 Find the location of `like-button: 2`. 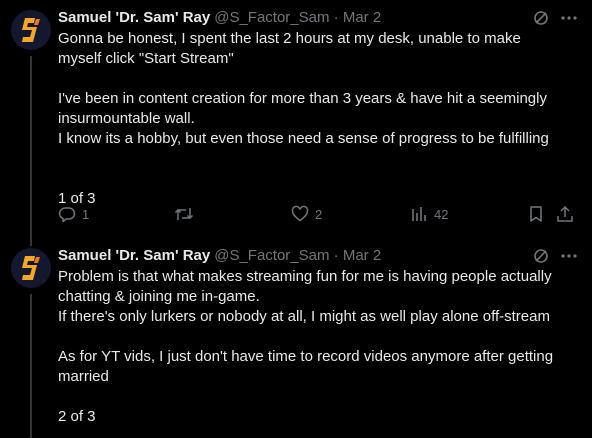

like-button: 2 is located at coordinates (306, 214).